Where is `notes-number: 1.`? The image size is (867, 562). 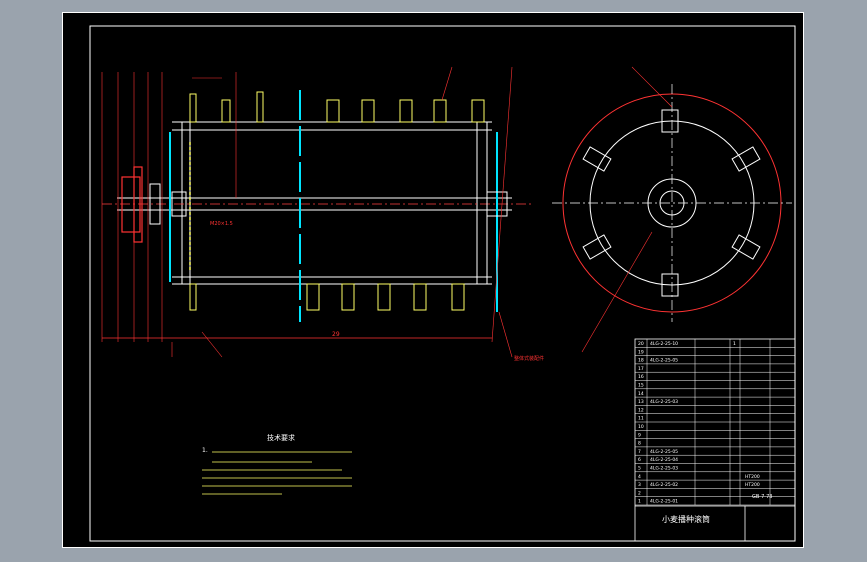
notes-number: 1. is located at coordinates (205, 450).